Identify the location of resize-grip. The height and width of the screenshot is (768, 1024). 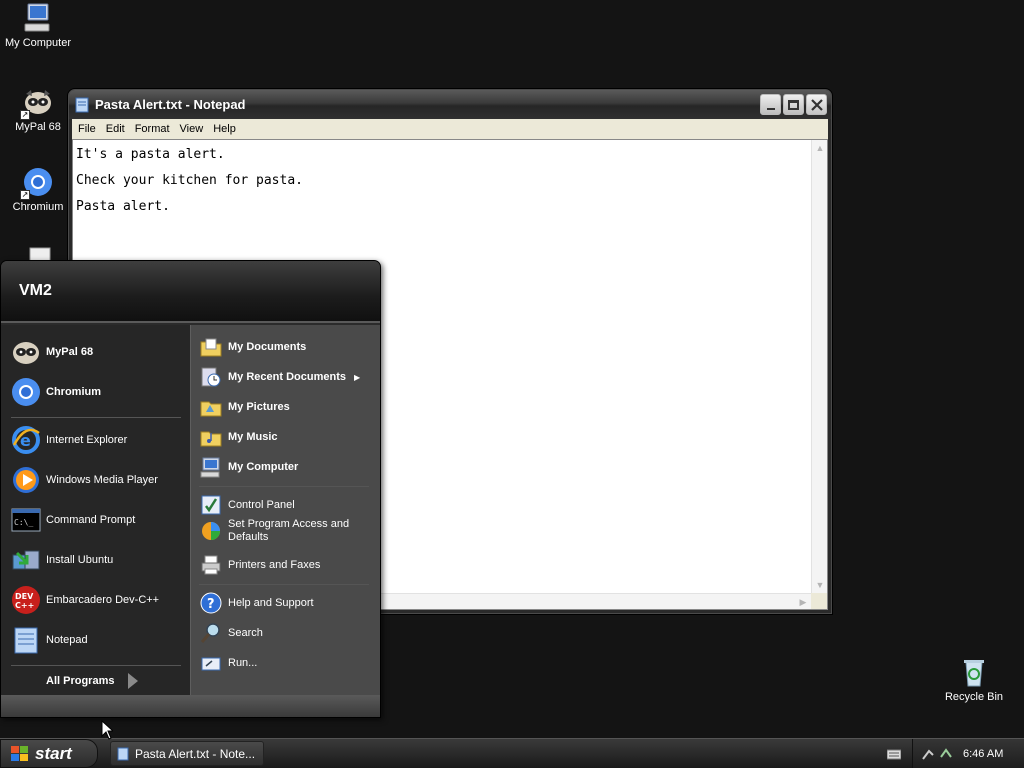
(819, 601).